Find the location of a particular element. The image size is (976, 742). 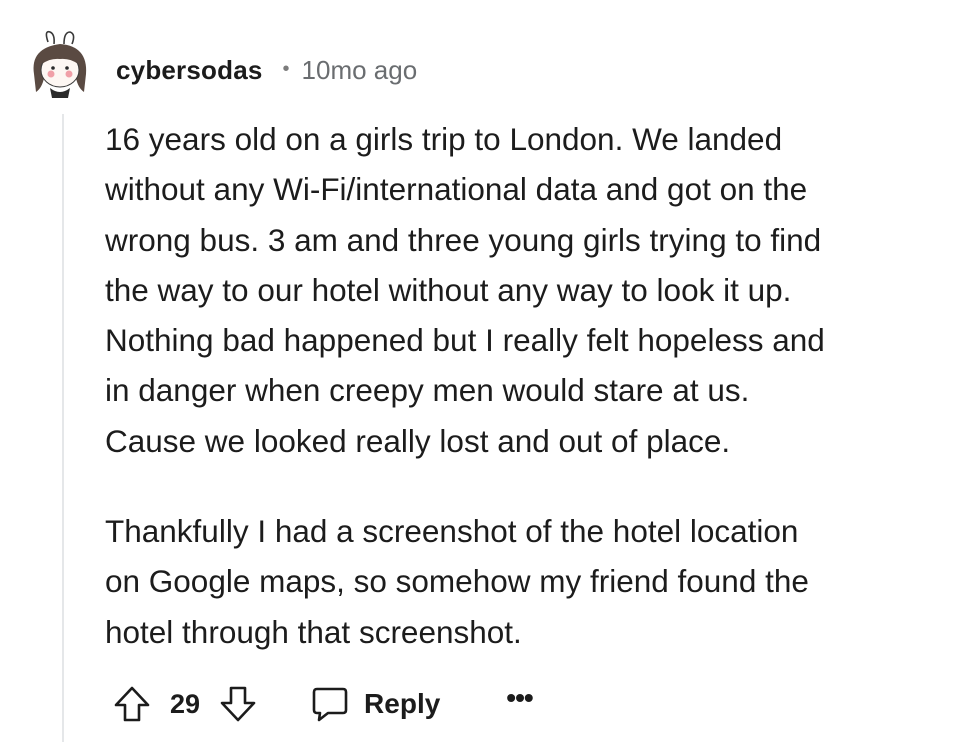

avatar is located at coordinates (60, 66).